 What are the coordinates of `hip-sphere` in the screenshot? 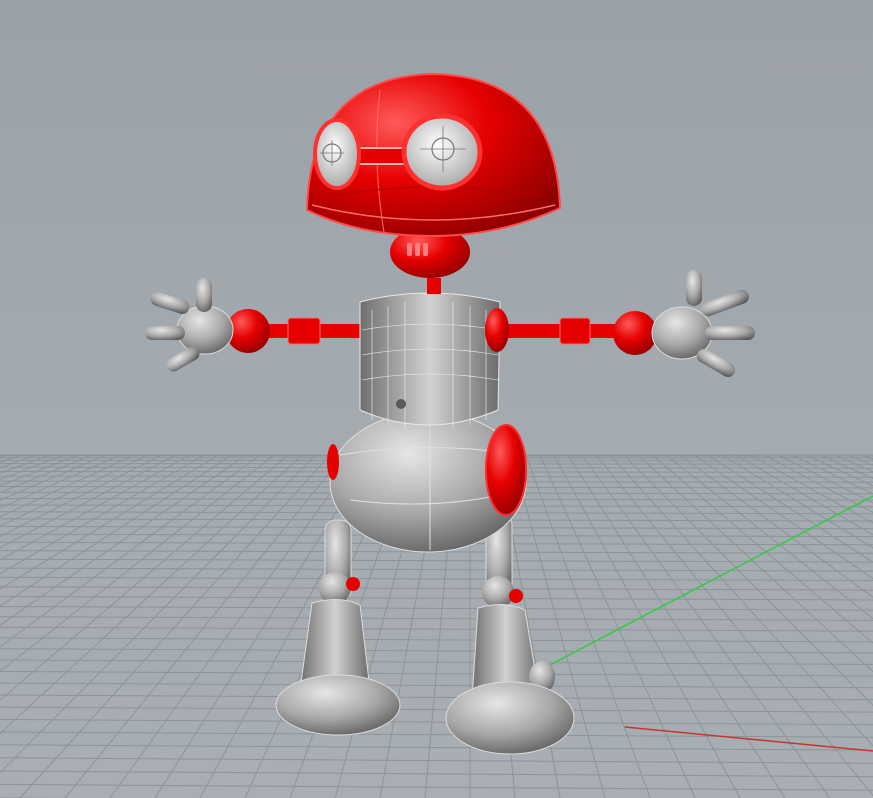 It's located at (427, 482).